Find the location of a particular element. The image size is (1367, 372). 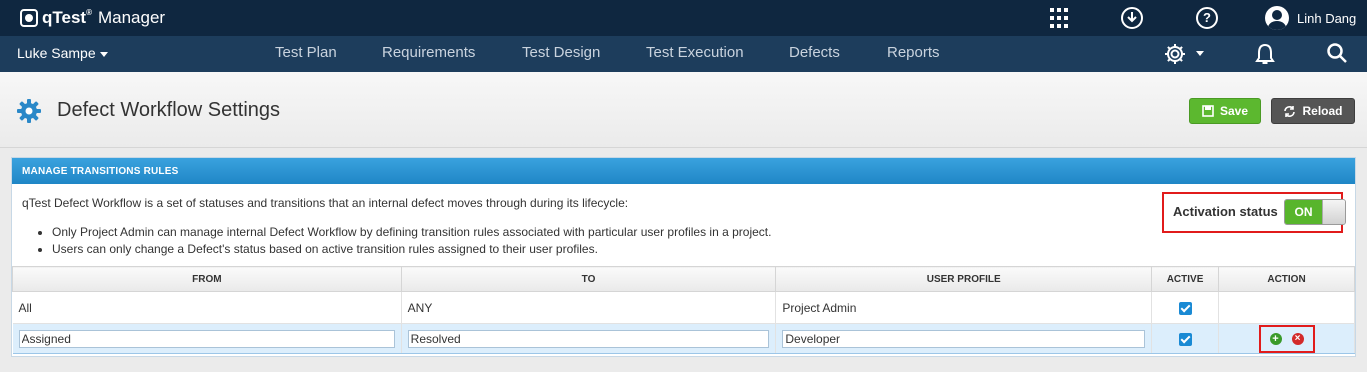

user-profile-input is located at coordinates (964, 338).